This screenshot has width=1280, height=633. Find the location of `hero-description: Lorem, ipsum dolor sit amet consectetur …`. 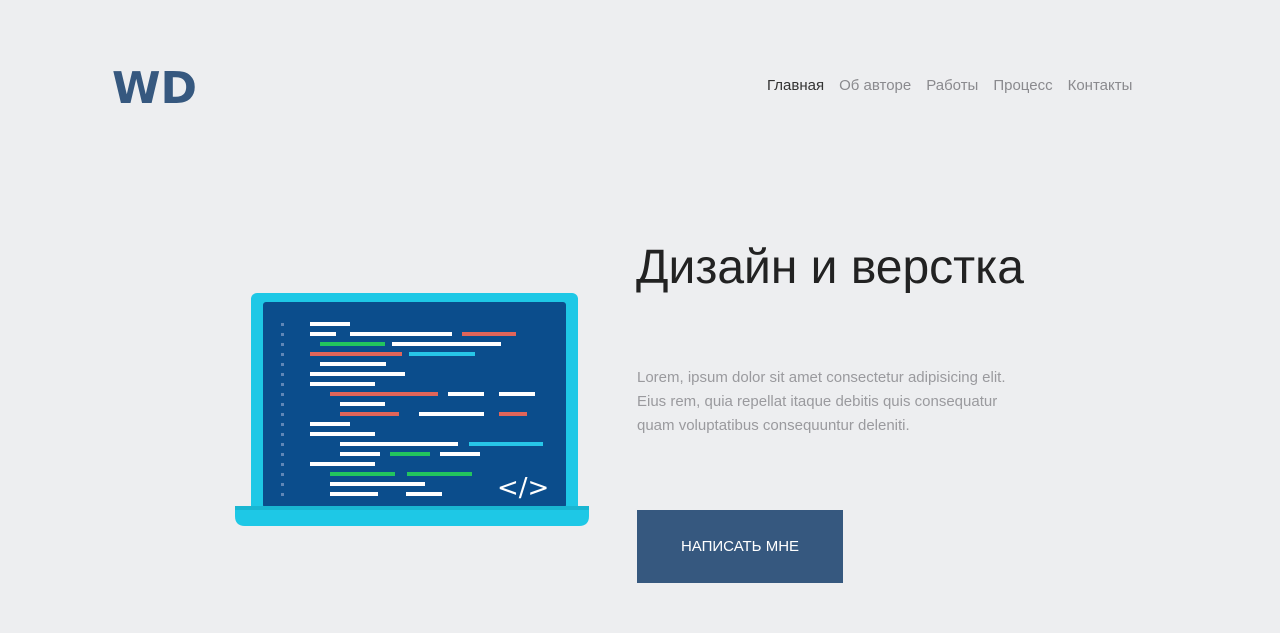

hero-description: Lorem, ipsum dolor sit amet consectetur … is located at coordinates (821, 401).